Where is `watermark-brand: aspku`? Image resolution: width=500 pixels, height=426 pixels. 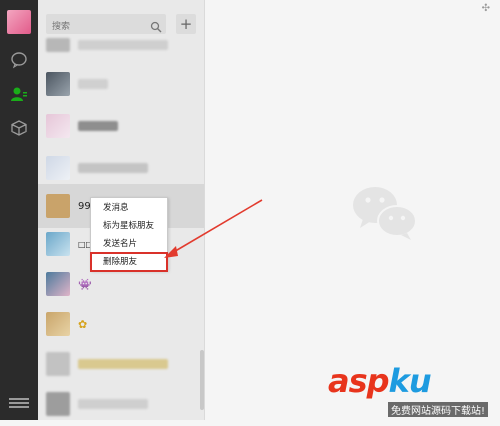
watermark-brand: aspku is located at coordinates (380, 381).